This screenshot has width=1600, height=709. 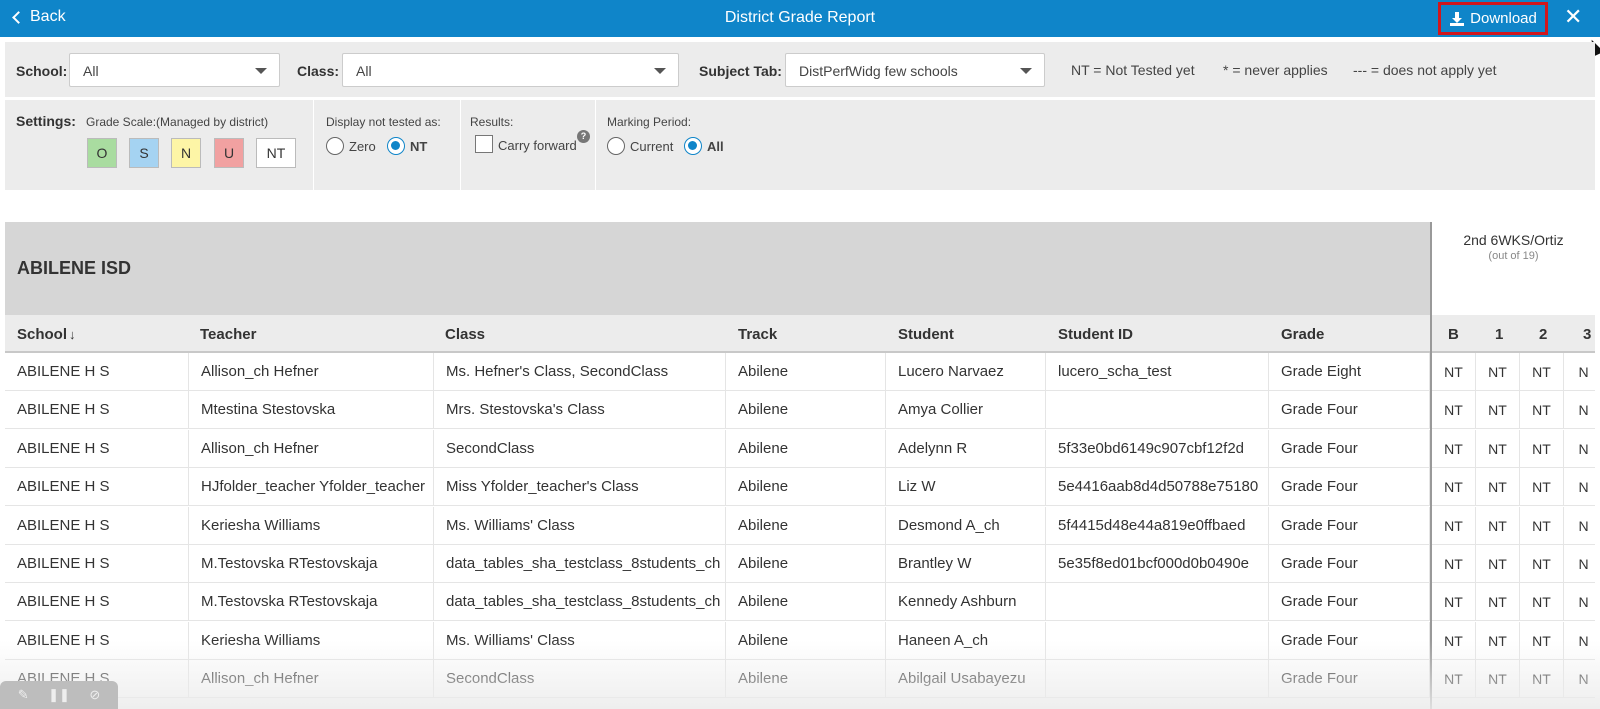 I want to click on column-header-grade: Grade, so click(x=1302, y=334).